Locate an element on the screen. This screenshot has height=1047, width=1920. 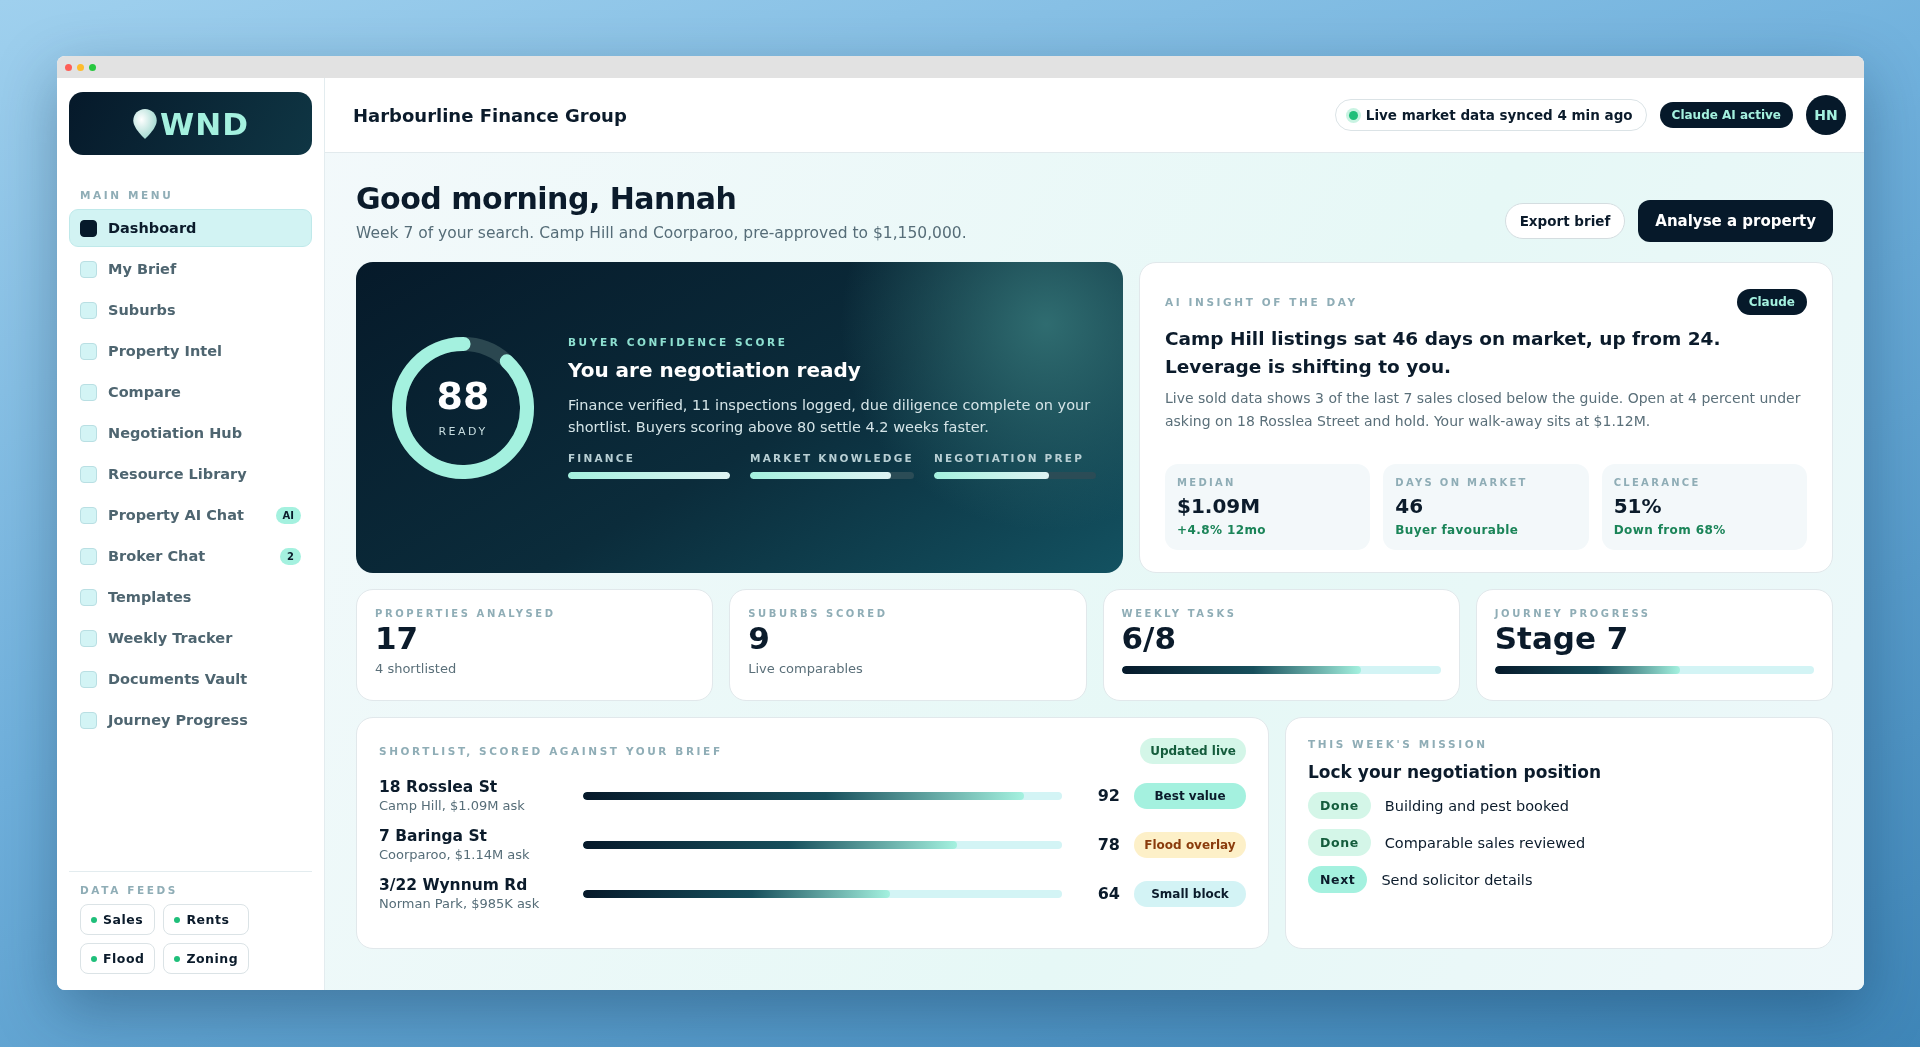
score-value: 92 is located at coordinates (1108, 795).